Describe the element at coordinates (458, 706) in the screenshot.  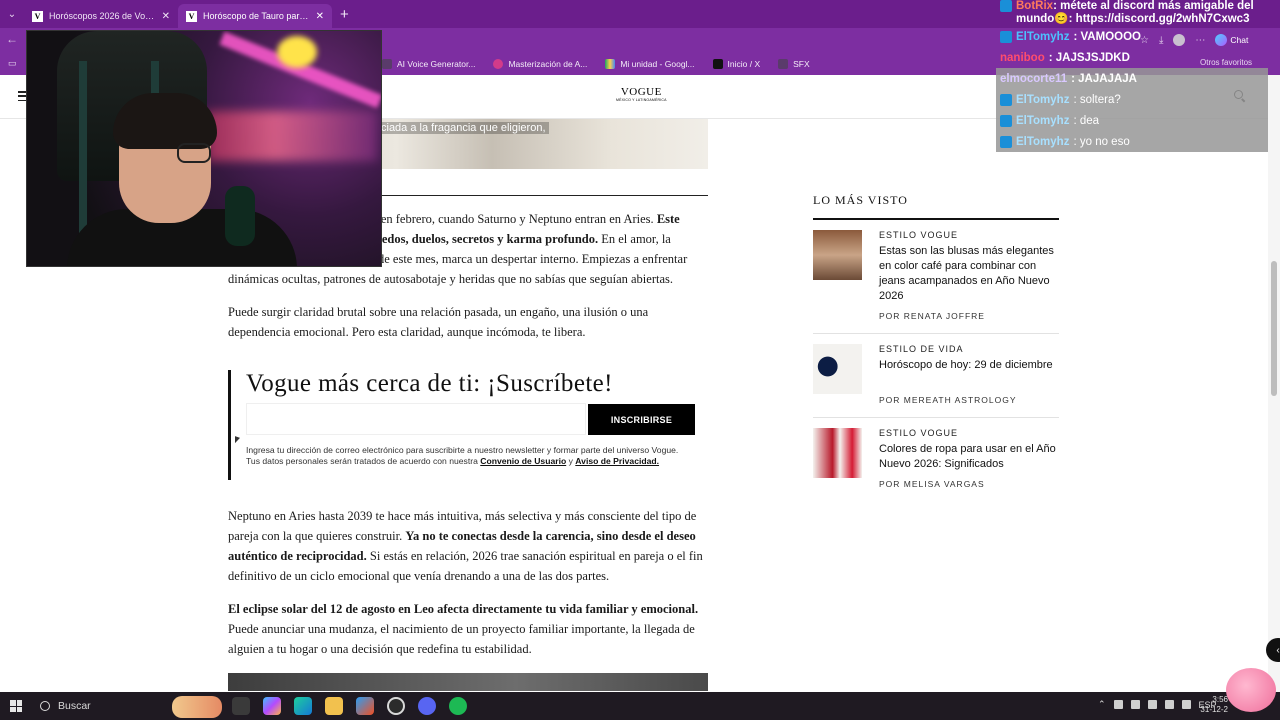
I see `spotify-icon` at that location.